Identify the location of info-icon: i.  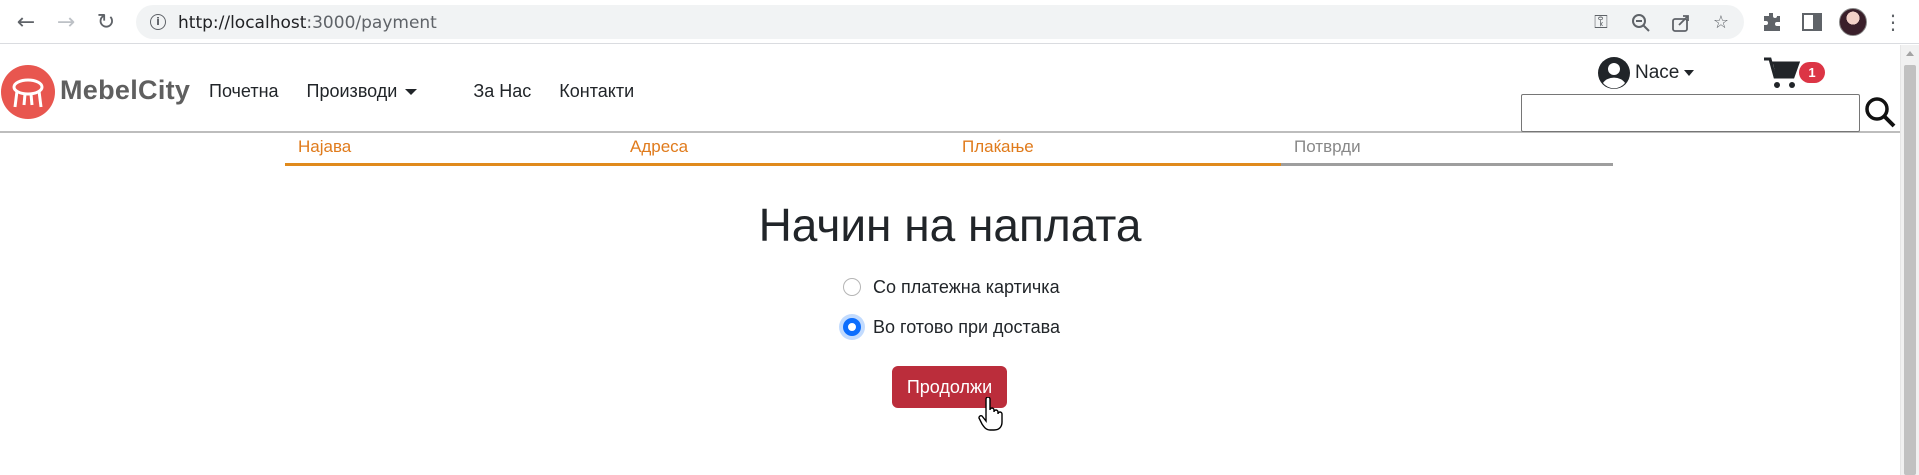
(158, 22).